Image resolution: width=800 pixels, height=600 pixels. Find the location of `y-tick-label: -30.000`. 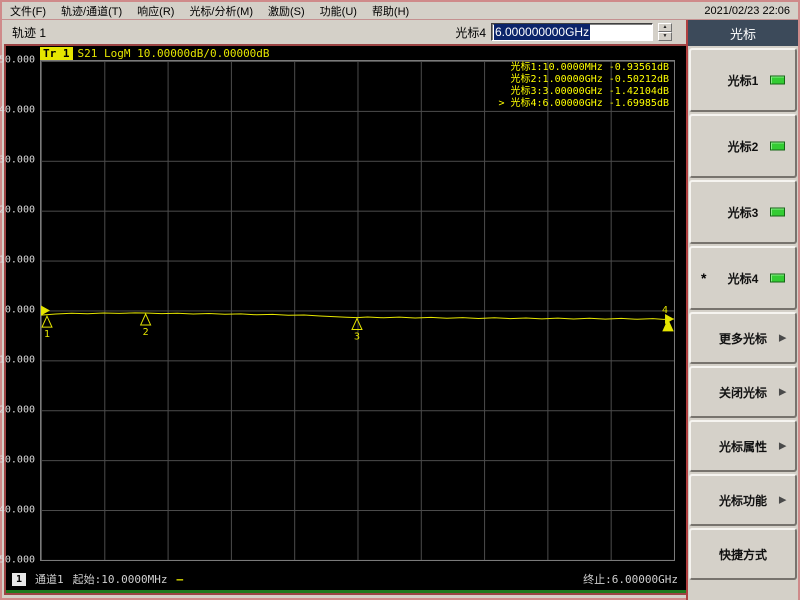

y-tick-label: -30.000 is located at coordinates (17, 460).